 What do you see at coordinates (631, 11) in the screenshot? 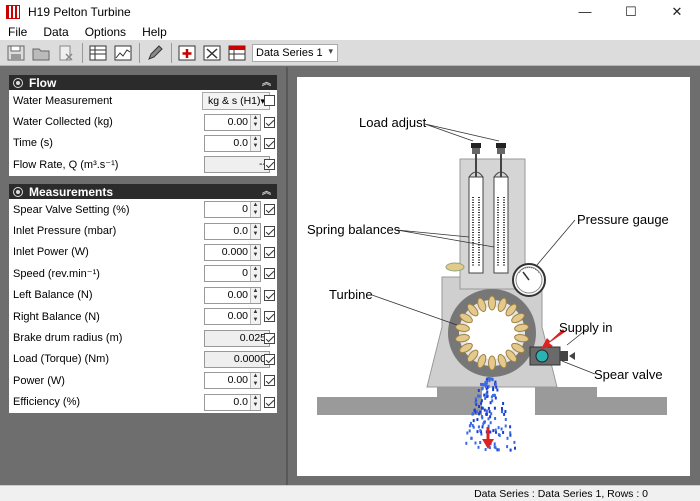
I see `maximize-button: ☐` at bounding box center [631, 11].